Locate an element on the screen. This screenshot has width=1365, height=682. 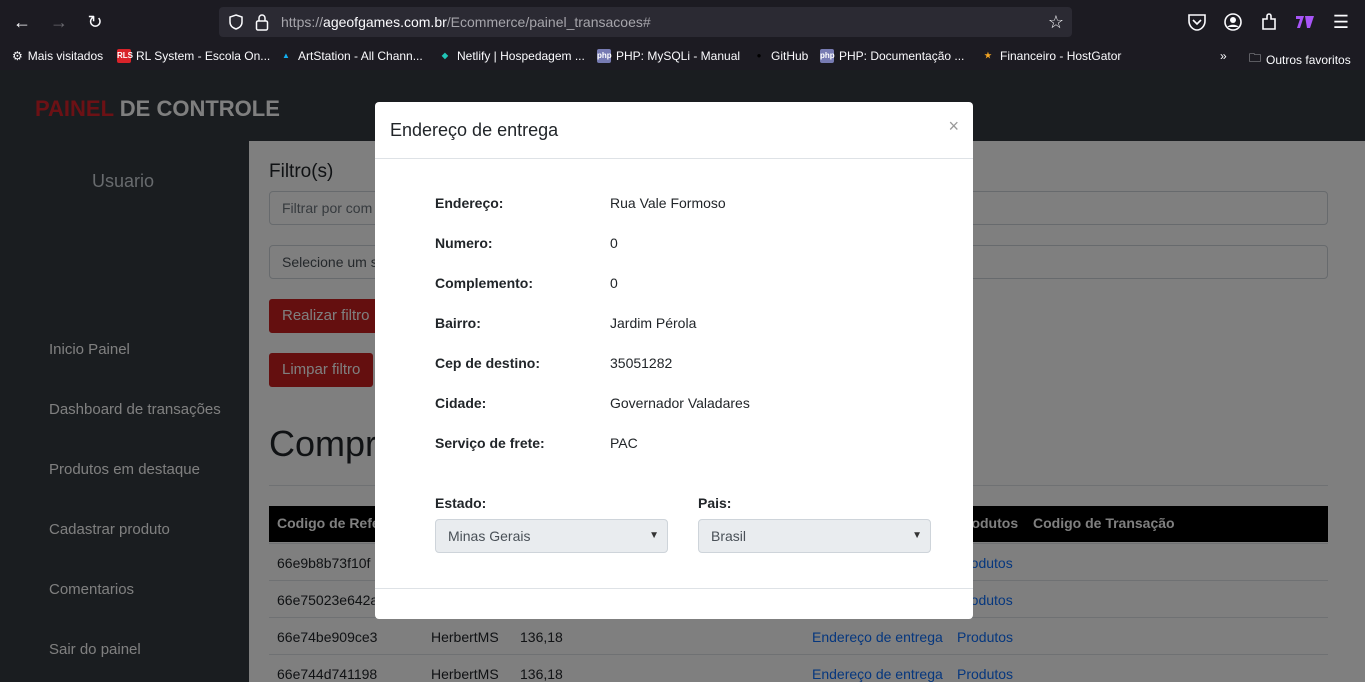
field-value-frete: PAC is located at coordinates (624, 443).